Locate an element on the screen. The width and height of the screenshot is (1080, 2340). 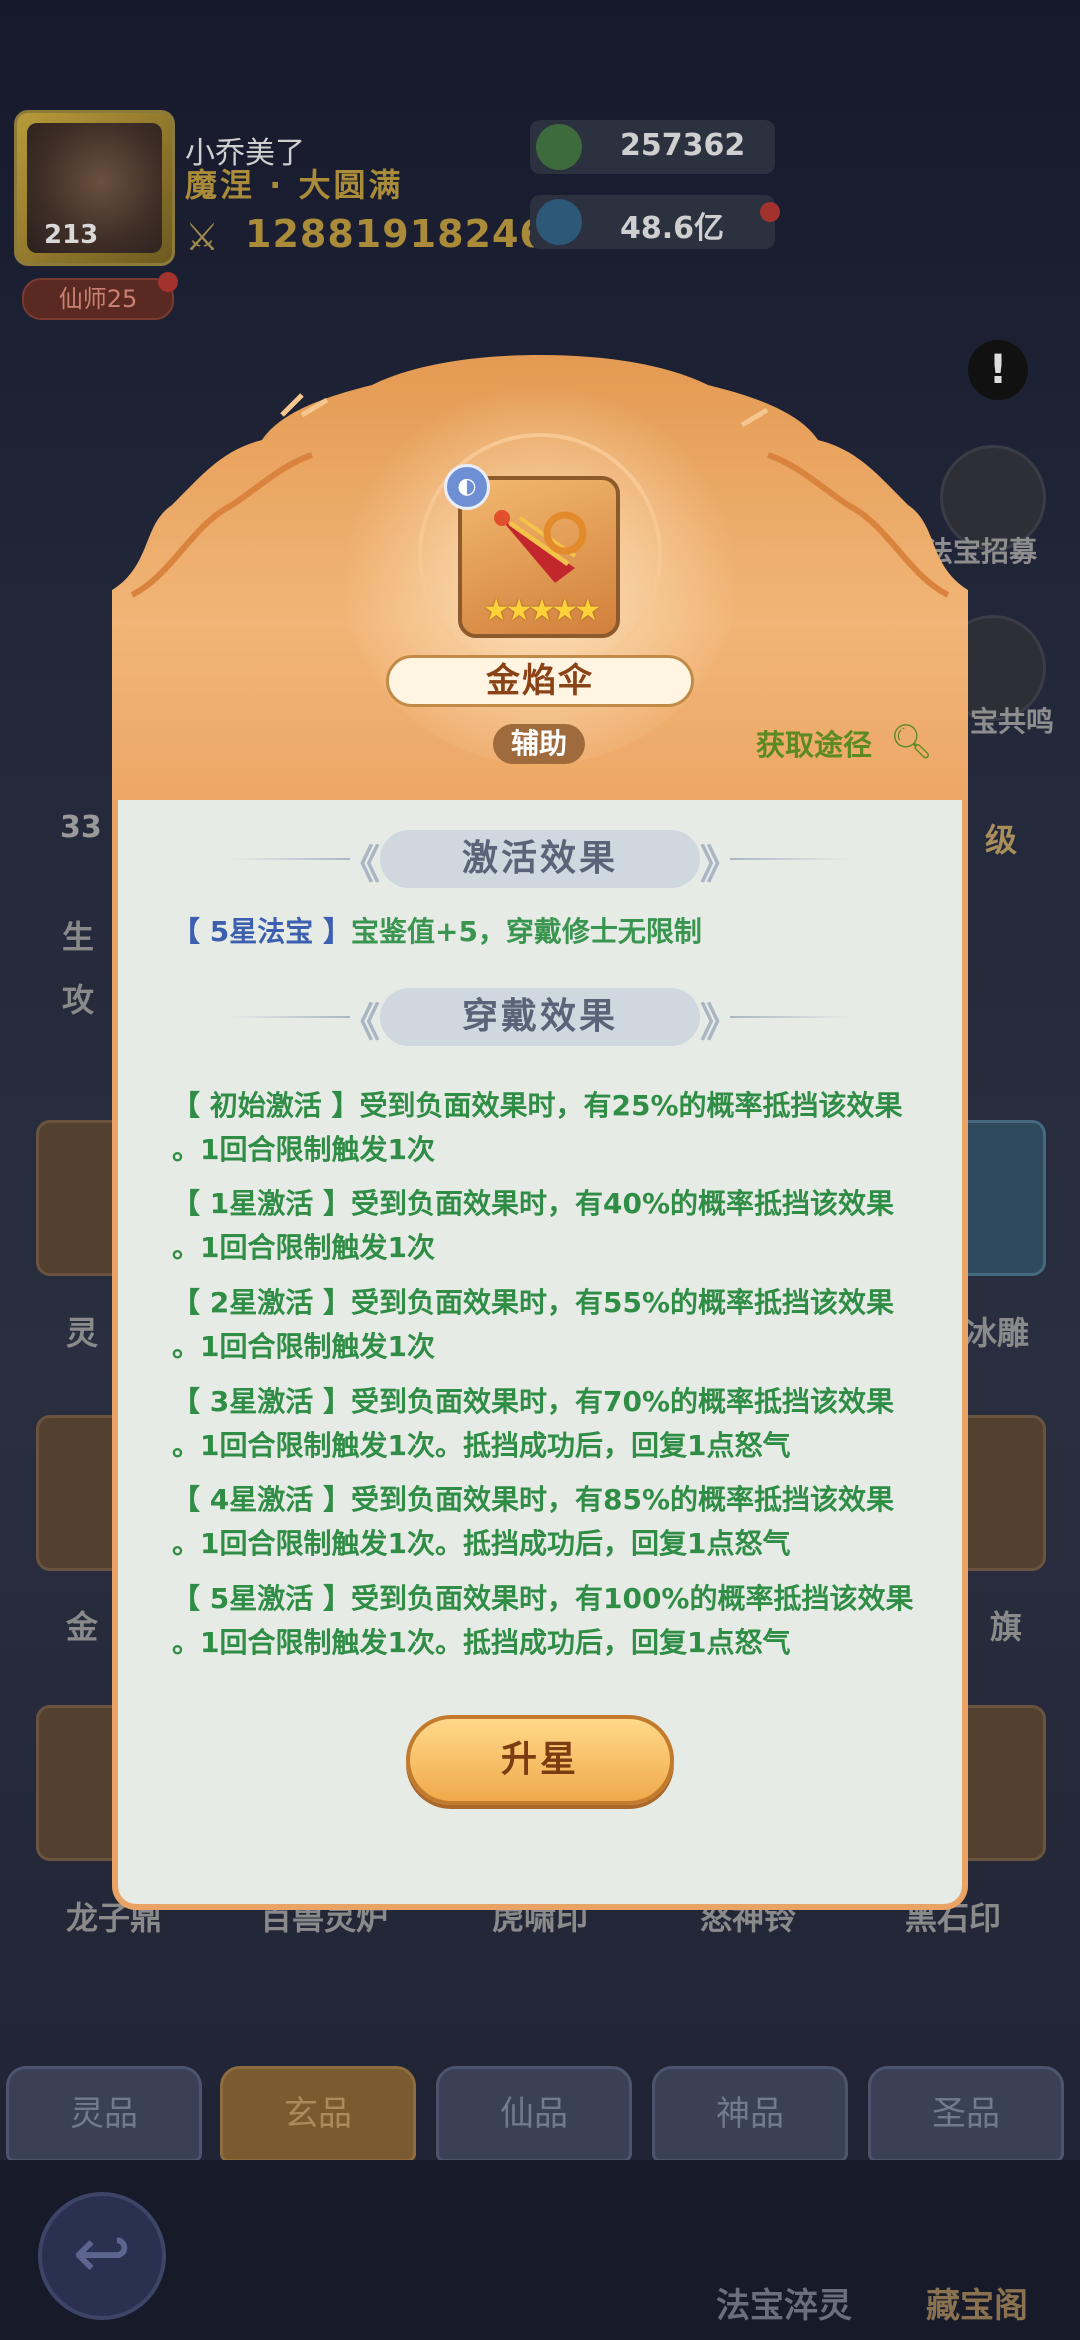
section-title-wear: 穿戴效果 is located at coordinates (540, 1017).